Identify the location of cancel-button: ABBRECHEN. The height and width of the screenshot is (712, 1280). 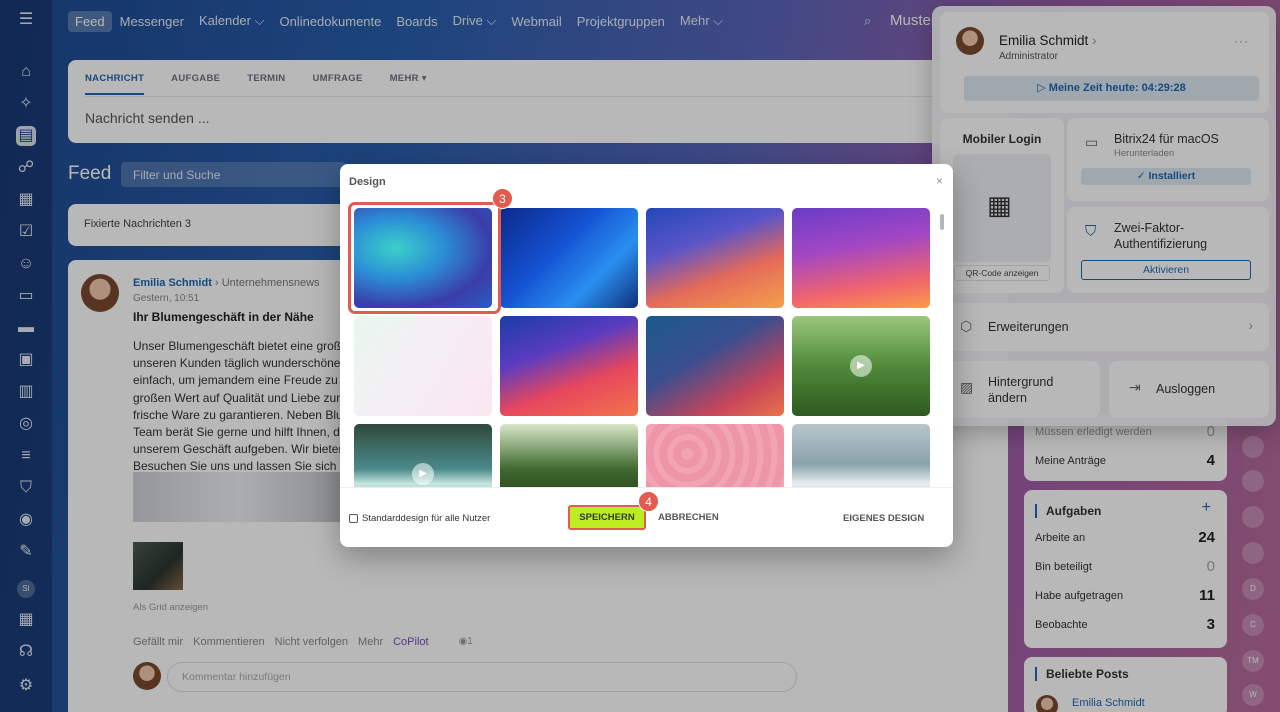
(688, 517).